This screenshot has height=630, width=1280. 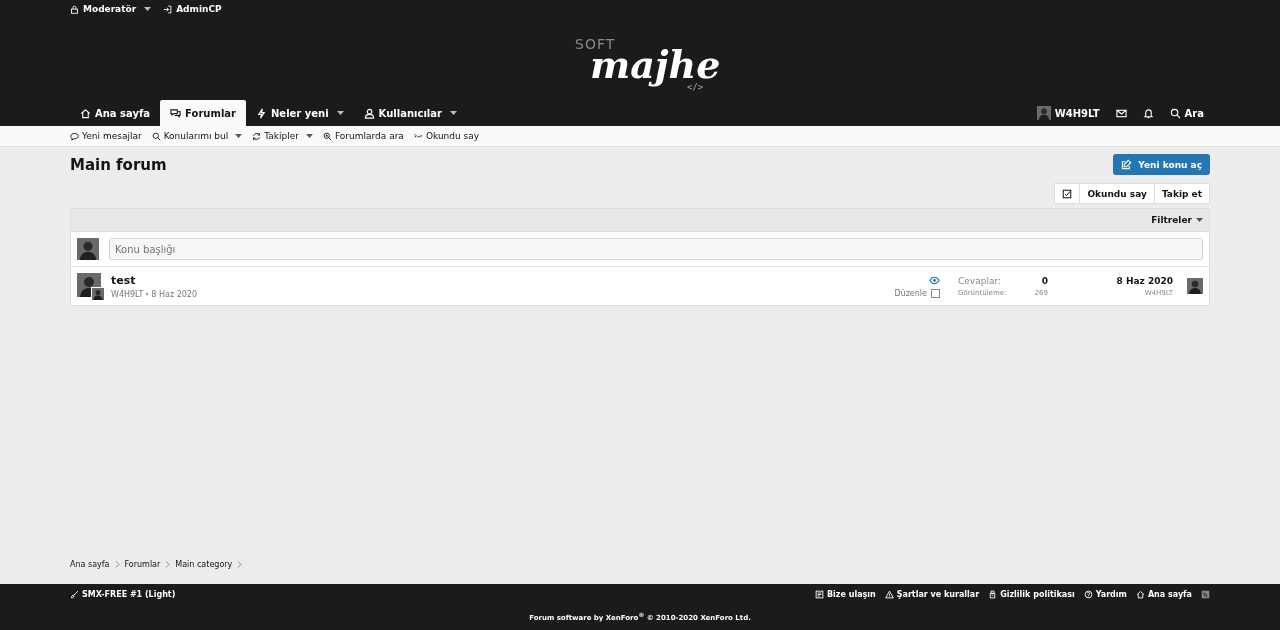 What do you see at coordinates (1205, 594) in the screenshot?
I see `rss-icon` at bounding box center [1205, 594].